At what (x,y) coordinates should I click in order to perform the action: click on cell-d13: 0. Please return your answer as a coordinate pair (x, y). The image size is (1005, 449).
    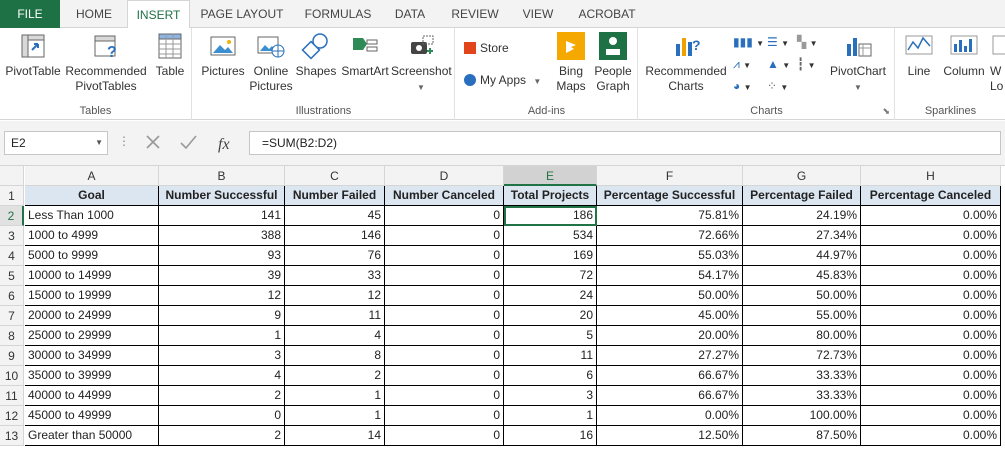
    Looking at the image, I should click on (444, 436).